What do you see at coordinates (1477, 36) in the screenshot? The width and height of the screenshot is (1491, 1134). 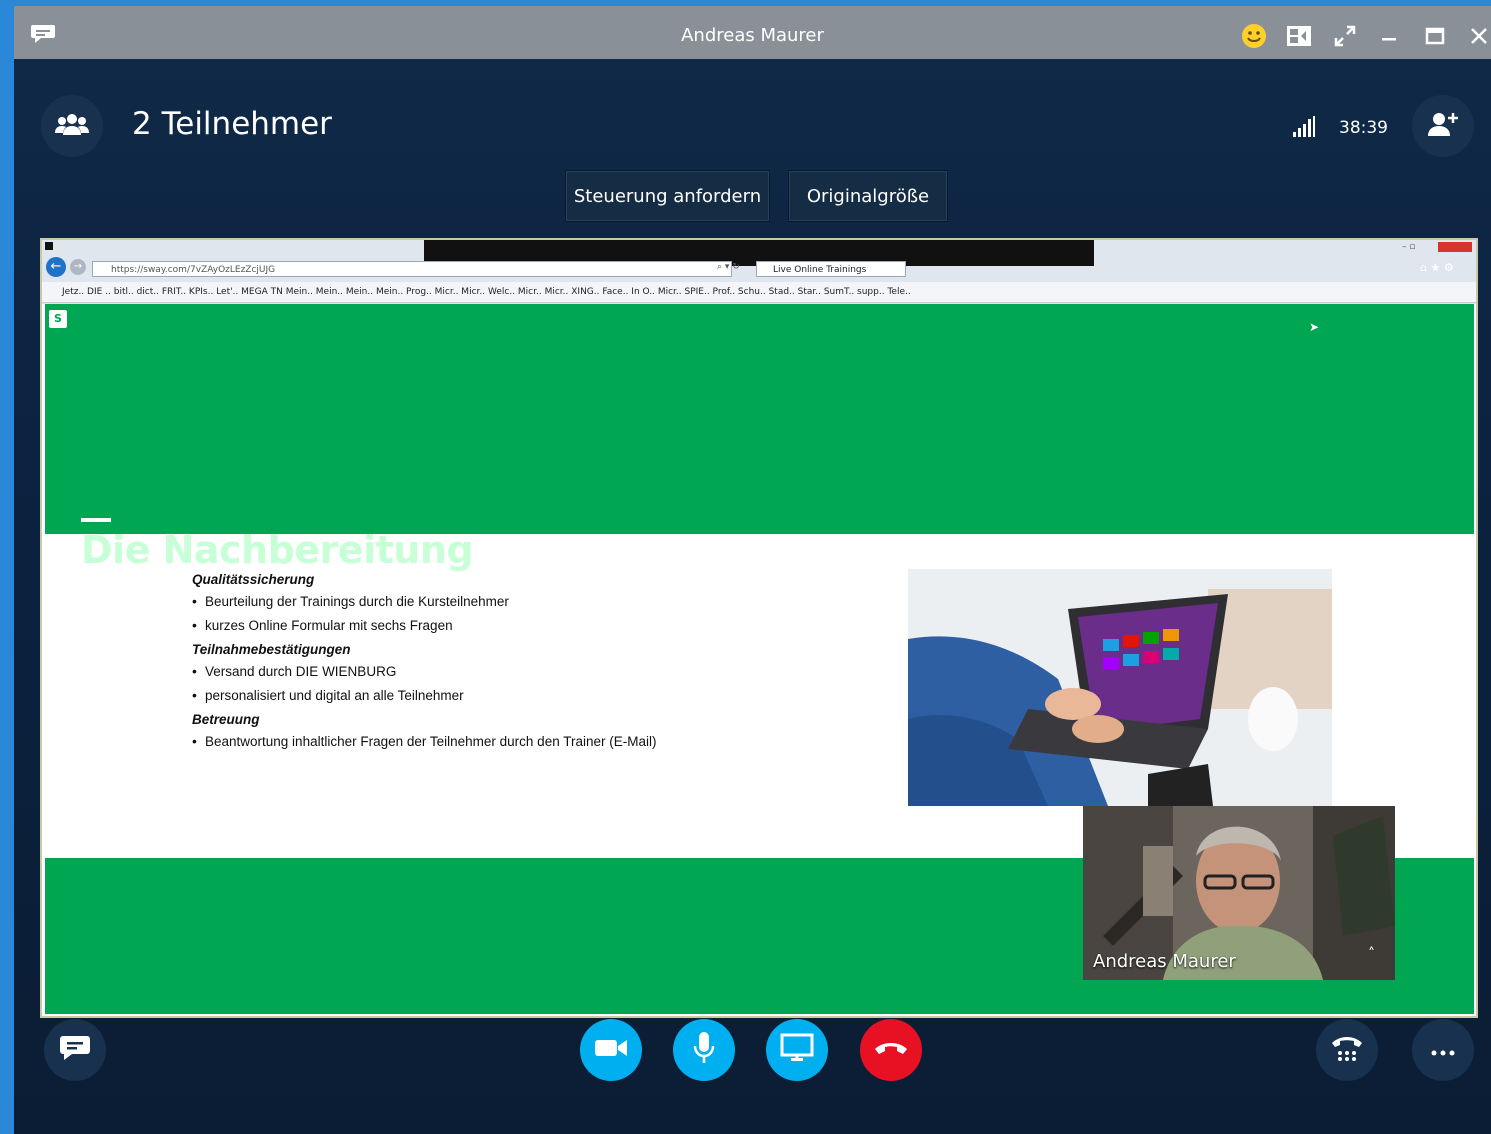 I see `close-icon` at bounding box center [1477, 36].